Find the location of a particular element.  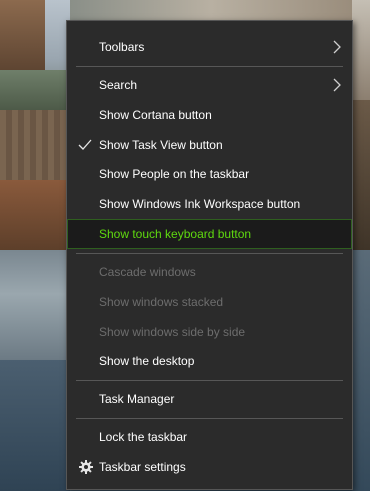

menu-item-label: Show touch keyboard button is located at coordinates (175, 234).